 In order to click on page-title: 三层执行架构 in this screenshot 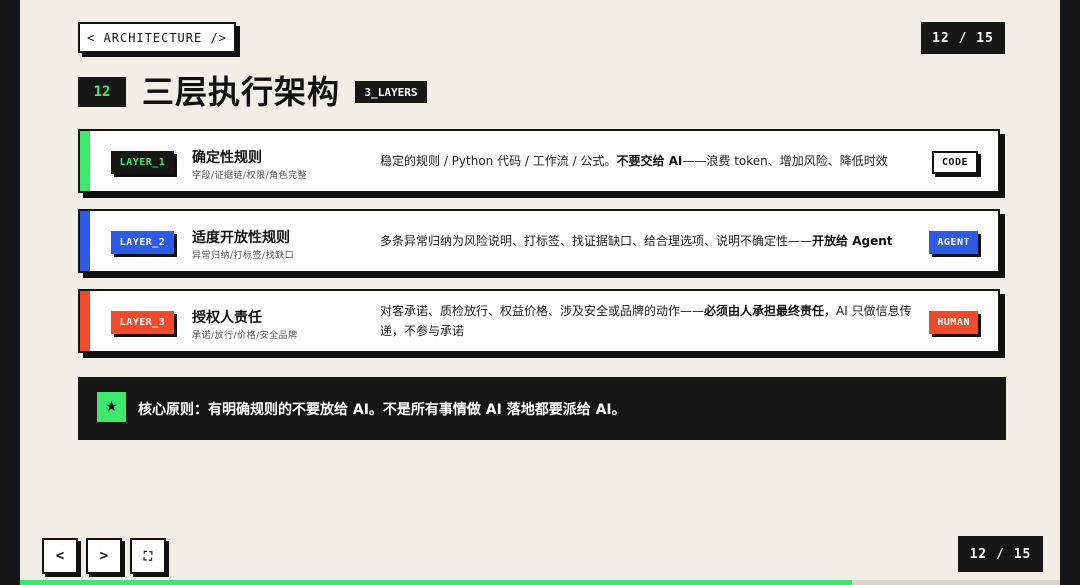, I will do `click(241, 92)`.